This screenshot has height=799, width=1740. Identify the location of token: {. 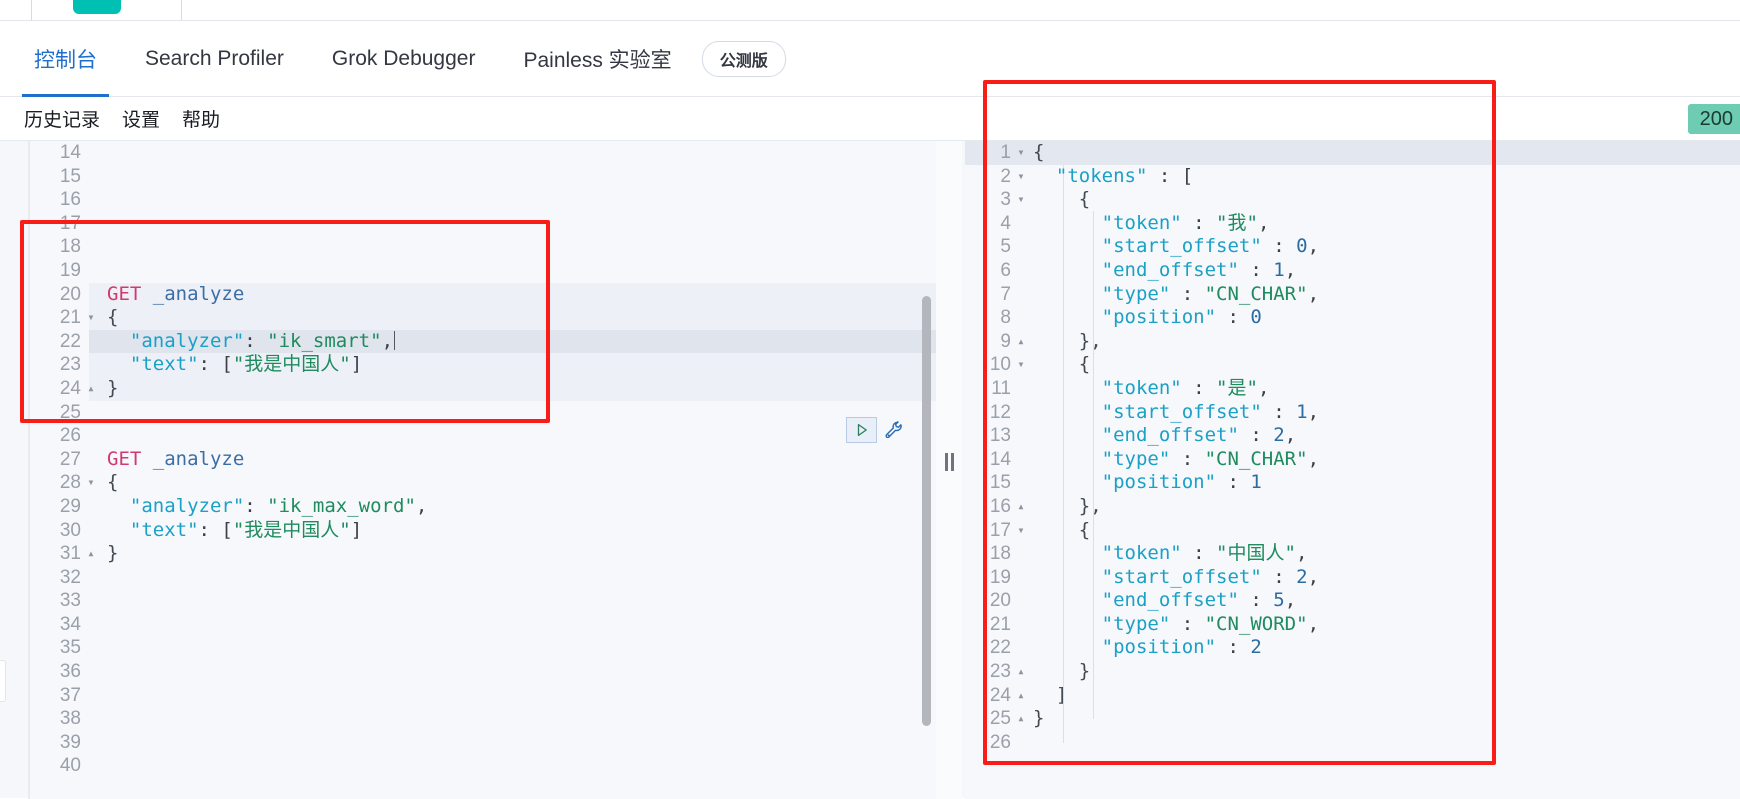
(1039, 152).